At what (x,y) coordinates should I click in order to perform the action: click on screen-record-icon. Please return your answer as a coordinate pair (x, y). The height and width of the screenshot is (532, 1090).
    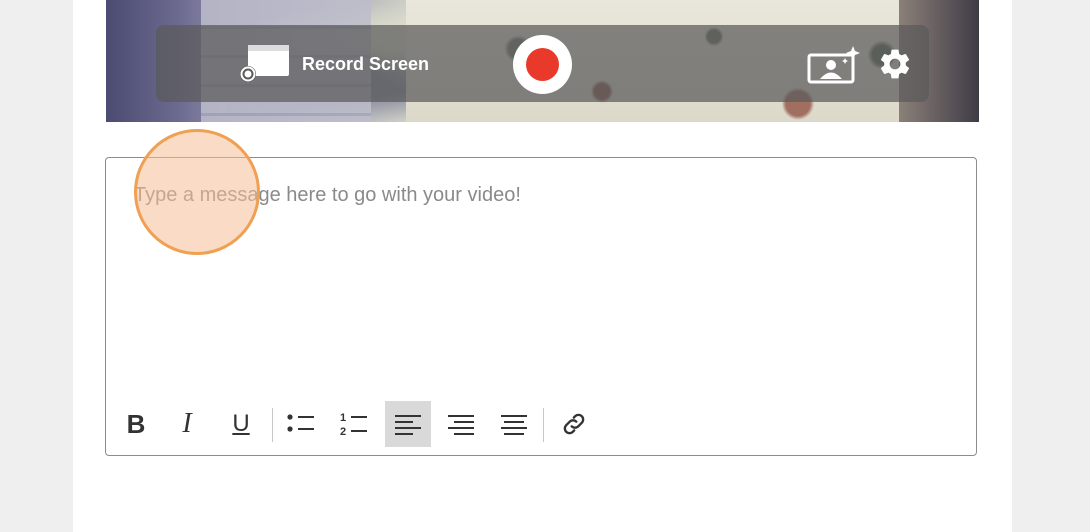
    Looking at the image, I should click on (265, 64).